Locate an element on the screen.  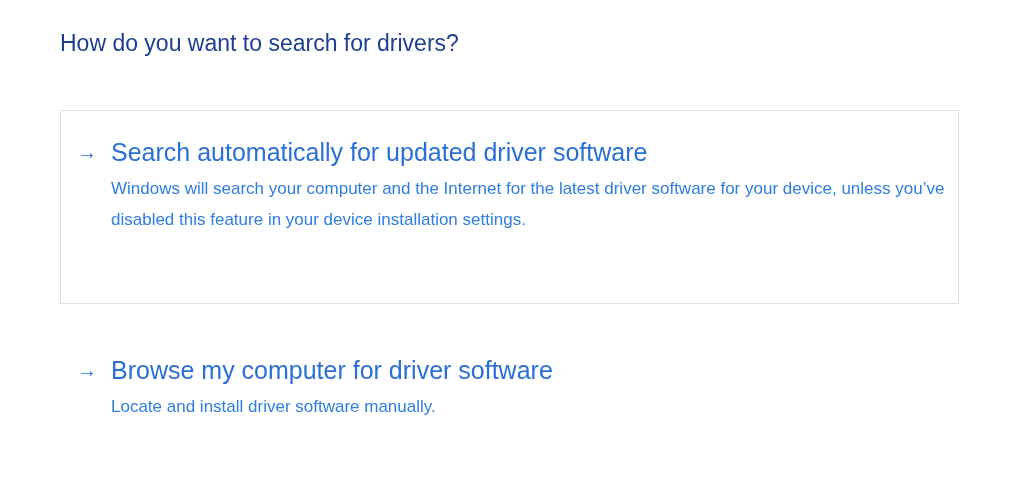
dialog-heading: How do you want to search for drivers? is located at coordinates (259, 43).